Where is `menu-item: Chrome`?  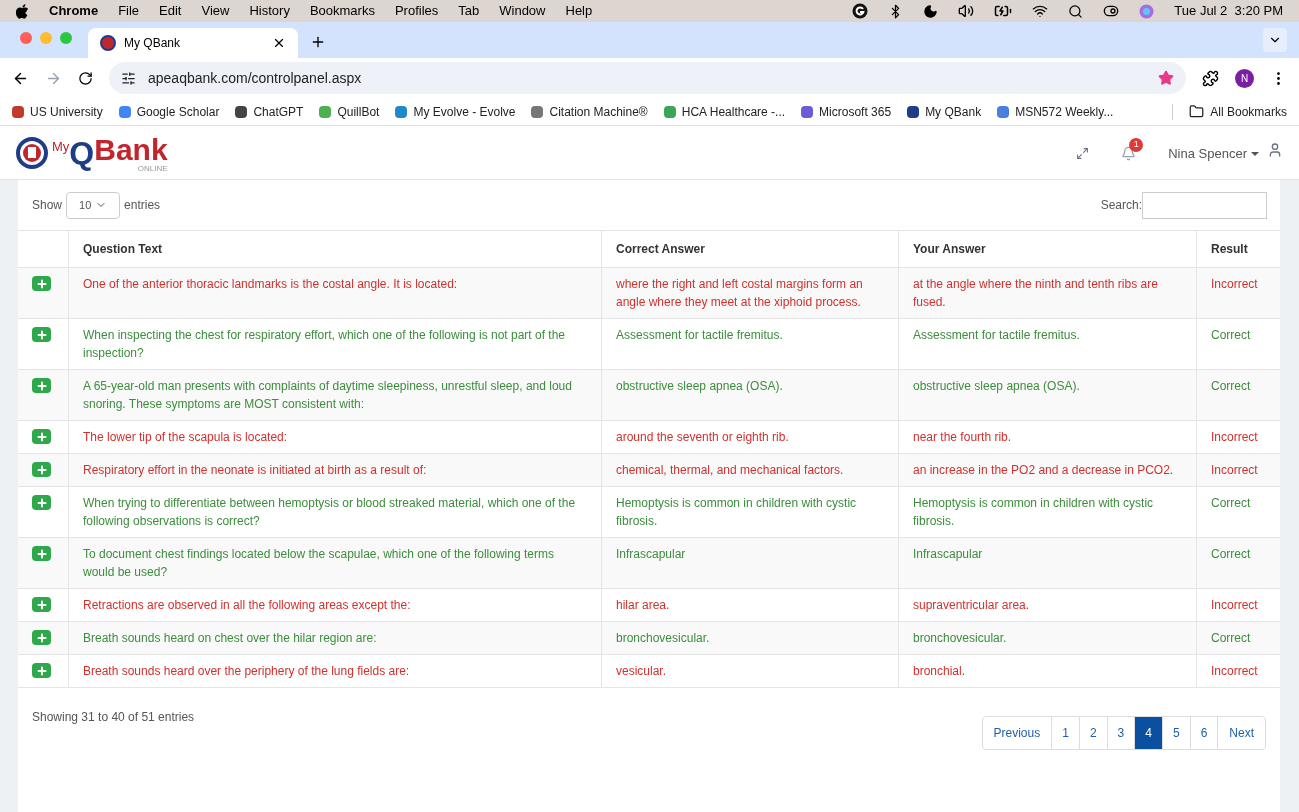 menu-item: Chrome is located at coordinates (74, 11).